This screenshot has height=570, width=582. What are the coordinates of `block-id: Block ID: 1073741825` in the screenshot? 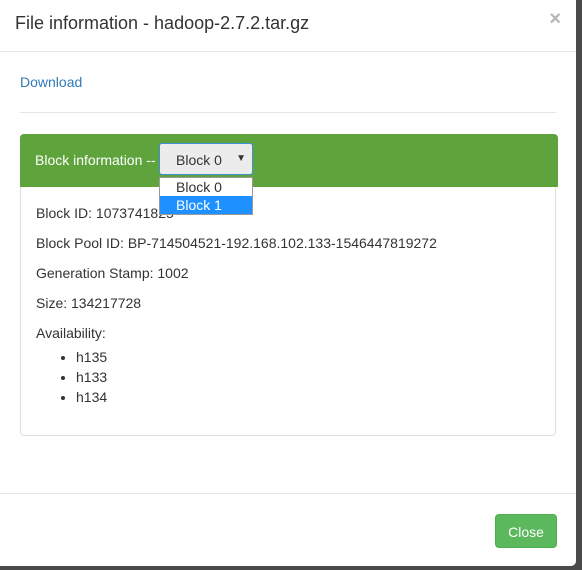 It's located at (105, 213).